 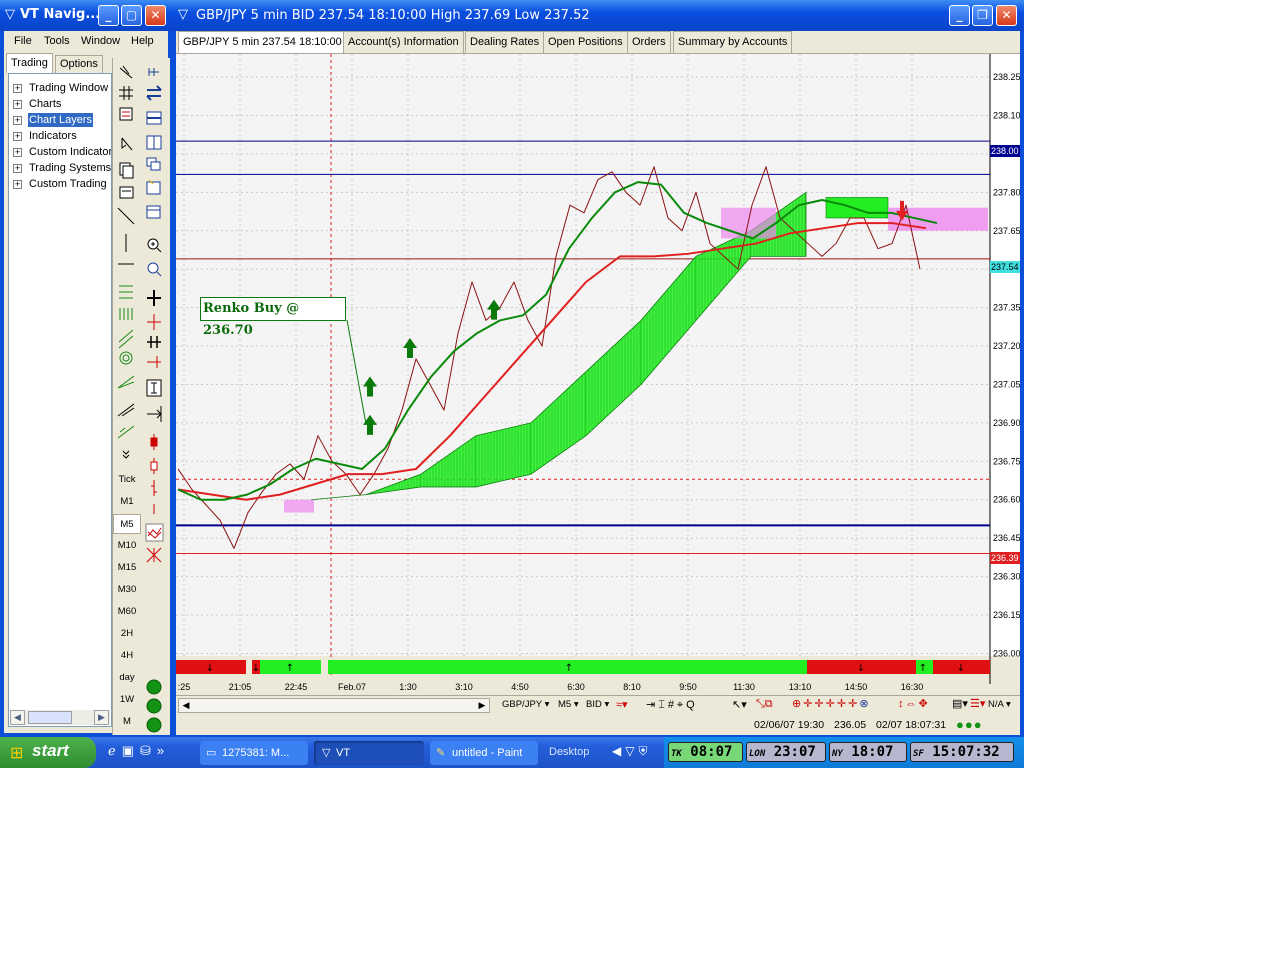 What do you see at coordinates (127, 480) in the screenshot?
I see `timeframe-tick: Tick` at bounding box center [127, 480].